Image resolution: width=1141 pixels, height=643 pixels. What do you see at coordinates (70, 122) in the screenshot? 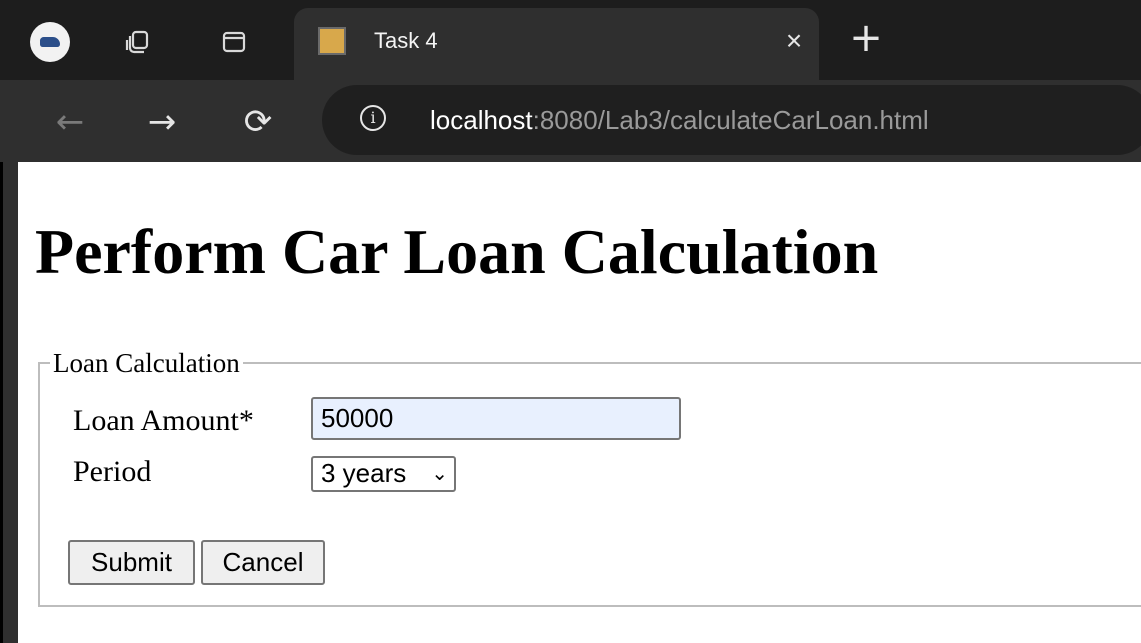
I see `back-arrow-icon: ←` at bounding box center [70, 122].